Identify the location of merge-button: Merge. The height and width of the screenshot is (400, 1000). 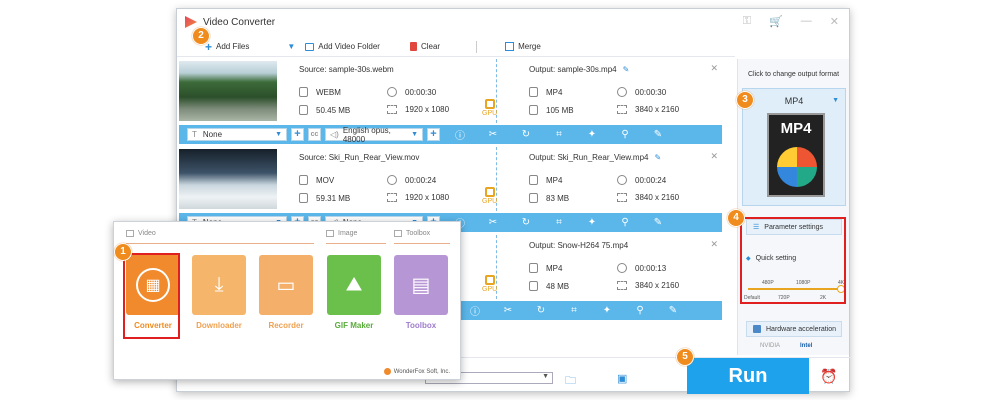
(523, 46).